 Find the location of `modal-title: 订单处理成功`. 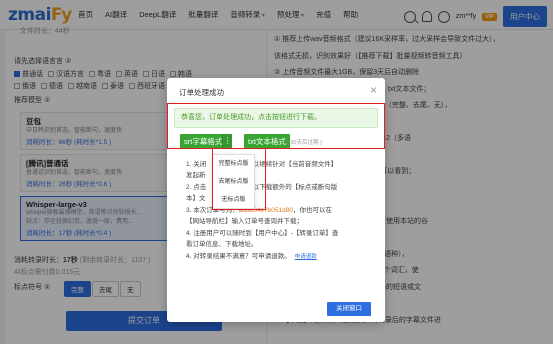

modal-title: 订单处理成功 is located at coordinates (201, 92).